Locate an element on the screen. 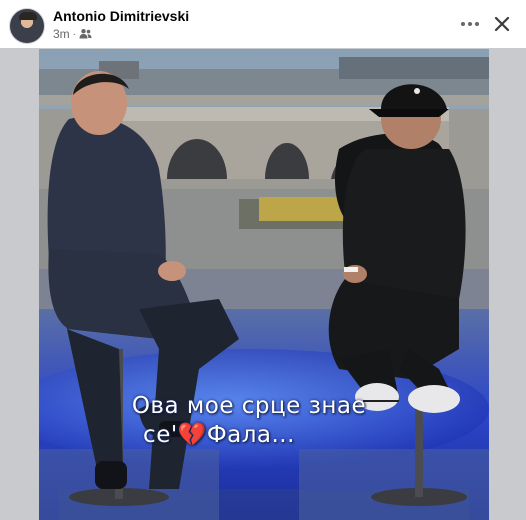  post-meta: 3m · is located at coordinates (72, 34).